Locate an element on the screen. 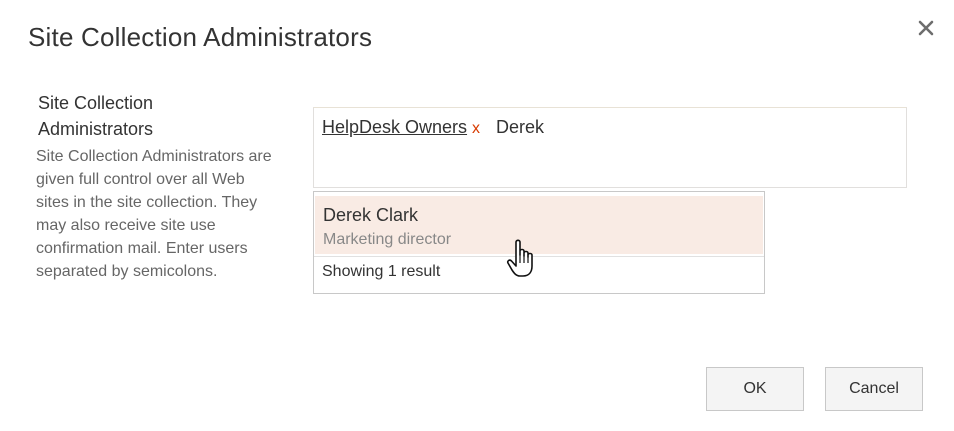 The width and height of the screenshot is (954, 431). remove-user-button: x is located at coordinates (476, 129).